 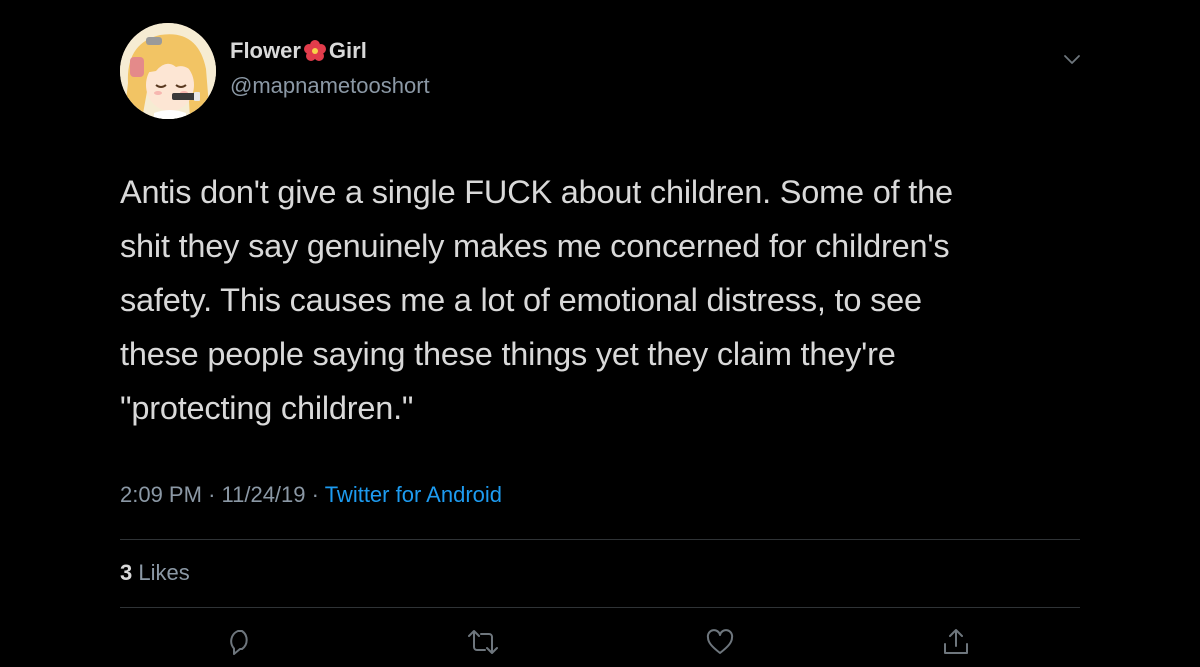 I want to click on author-display-name: Flower Girl, so click(x=298, y=51).